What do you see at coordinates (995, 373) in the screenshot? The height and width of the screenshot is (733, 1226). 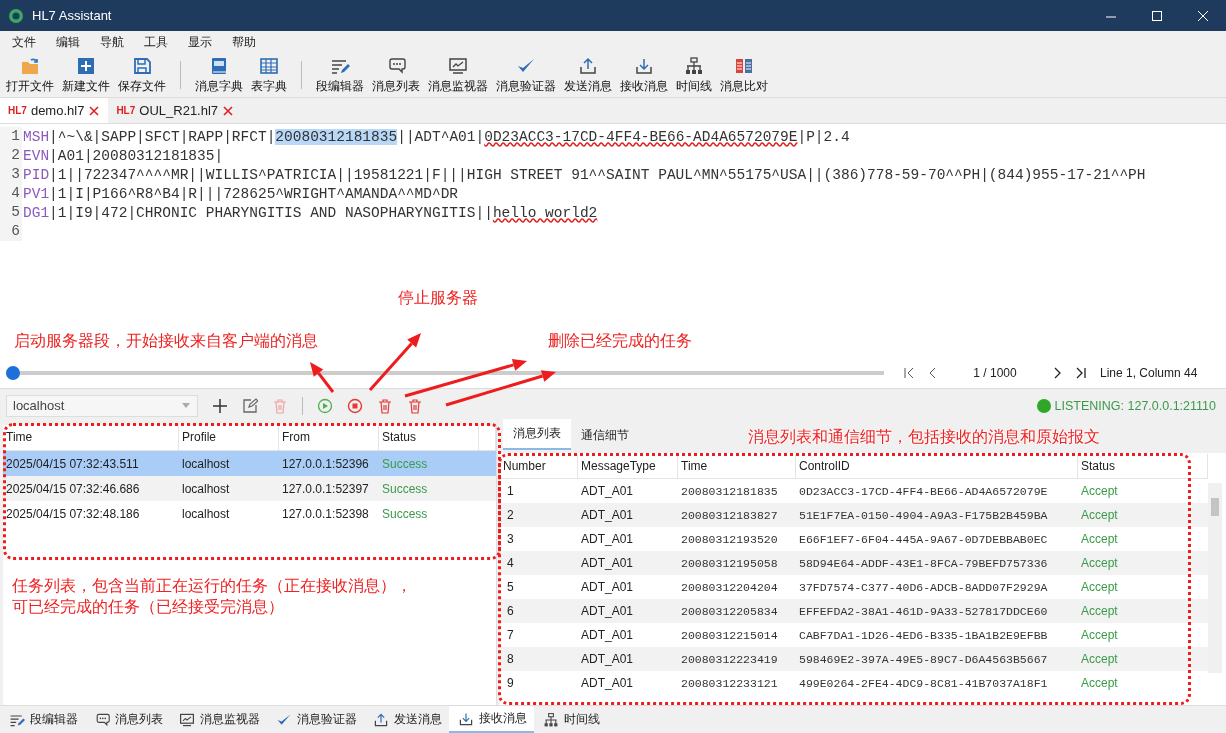 I see `page-counter: 1 / 1000` at bounding box center [995, 373].